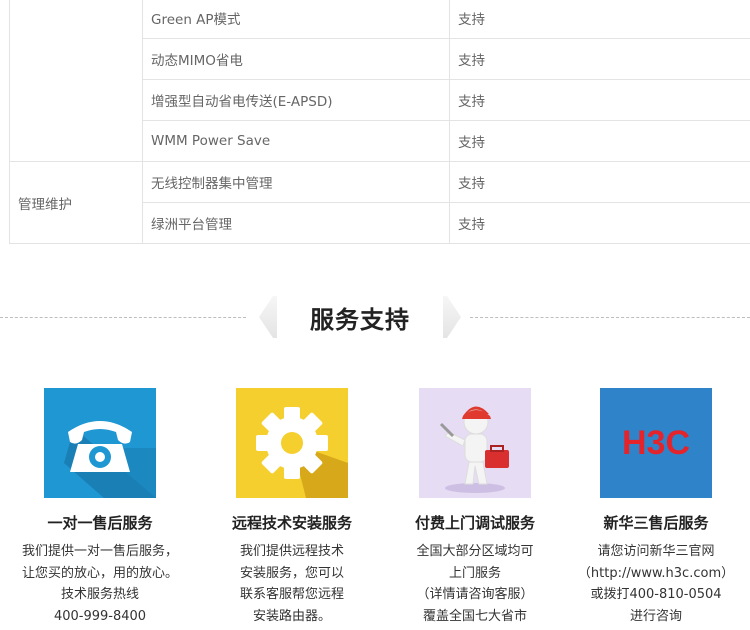 This screenshot has width=750, height=630. I want to click on desc-line: 让您买的放心，用的放心。, so click(99, 573).